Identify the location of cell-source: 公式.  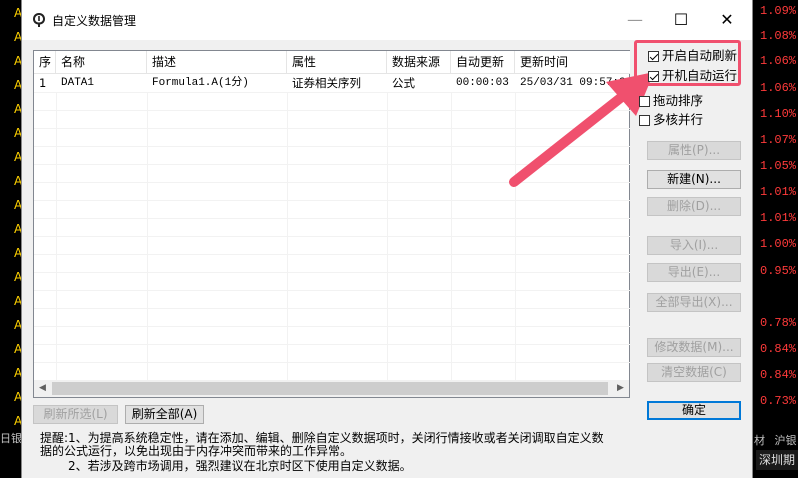
(403, 83).